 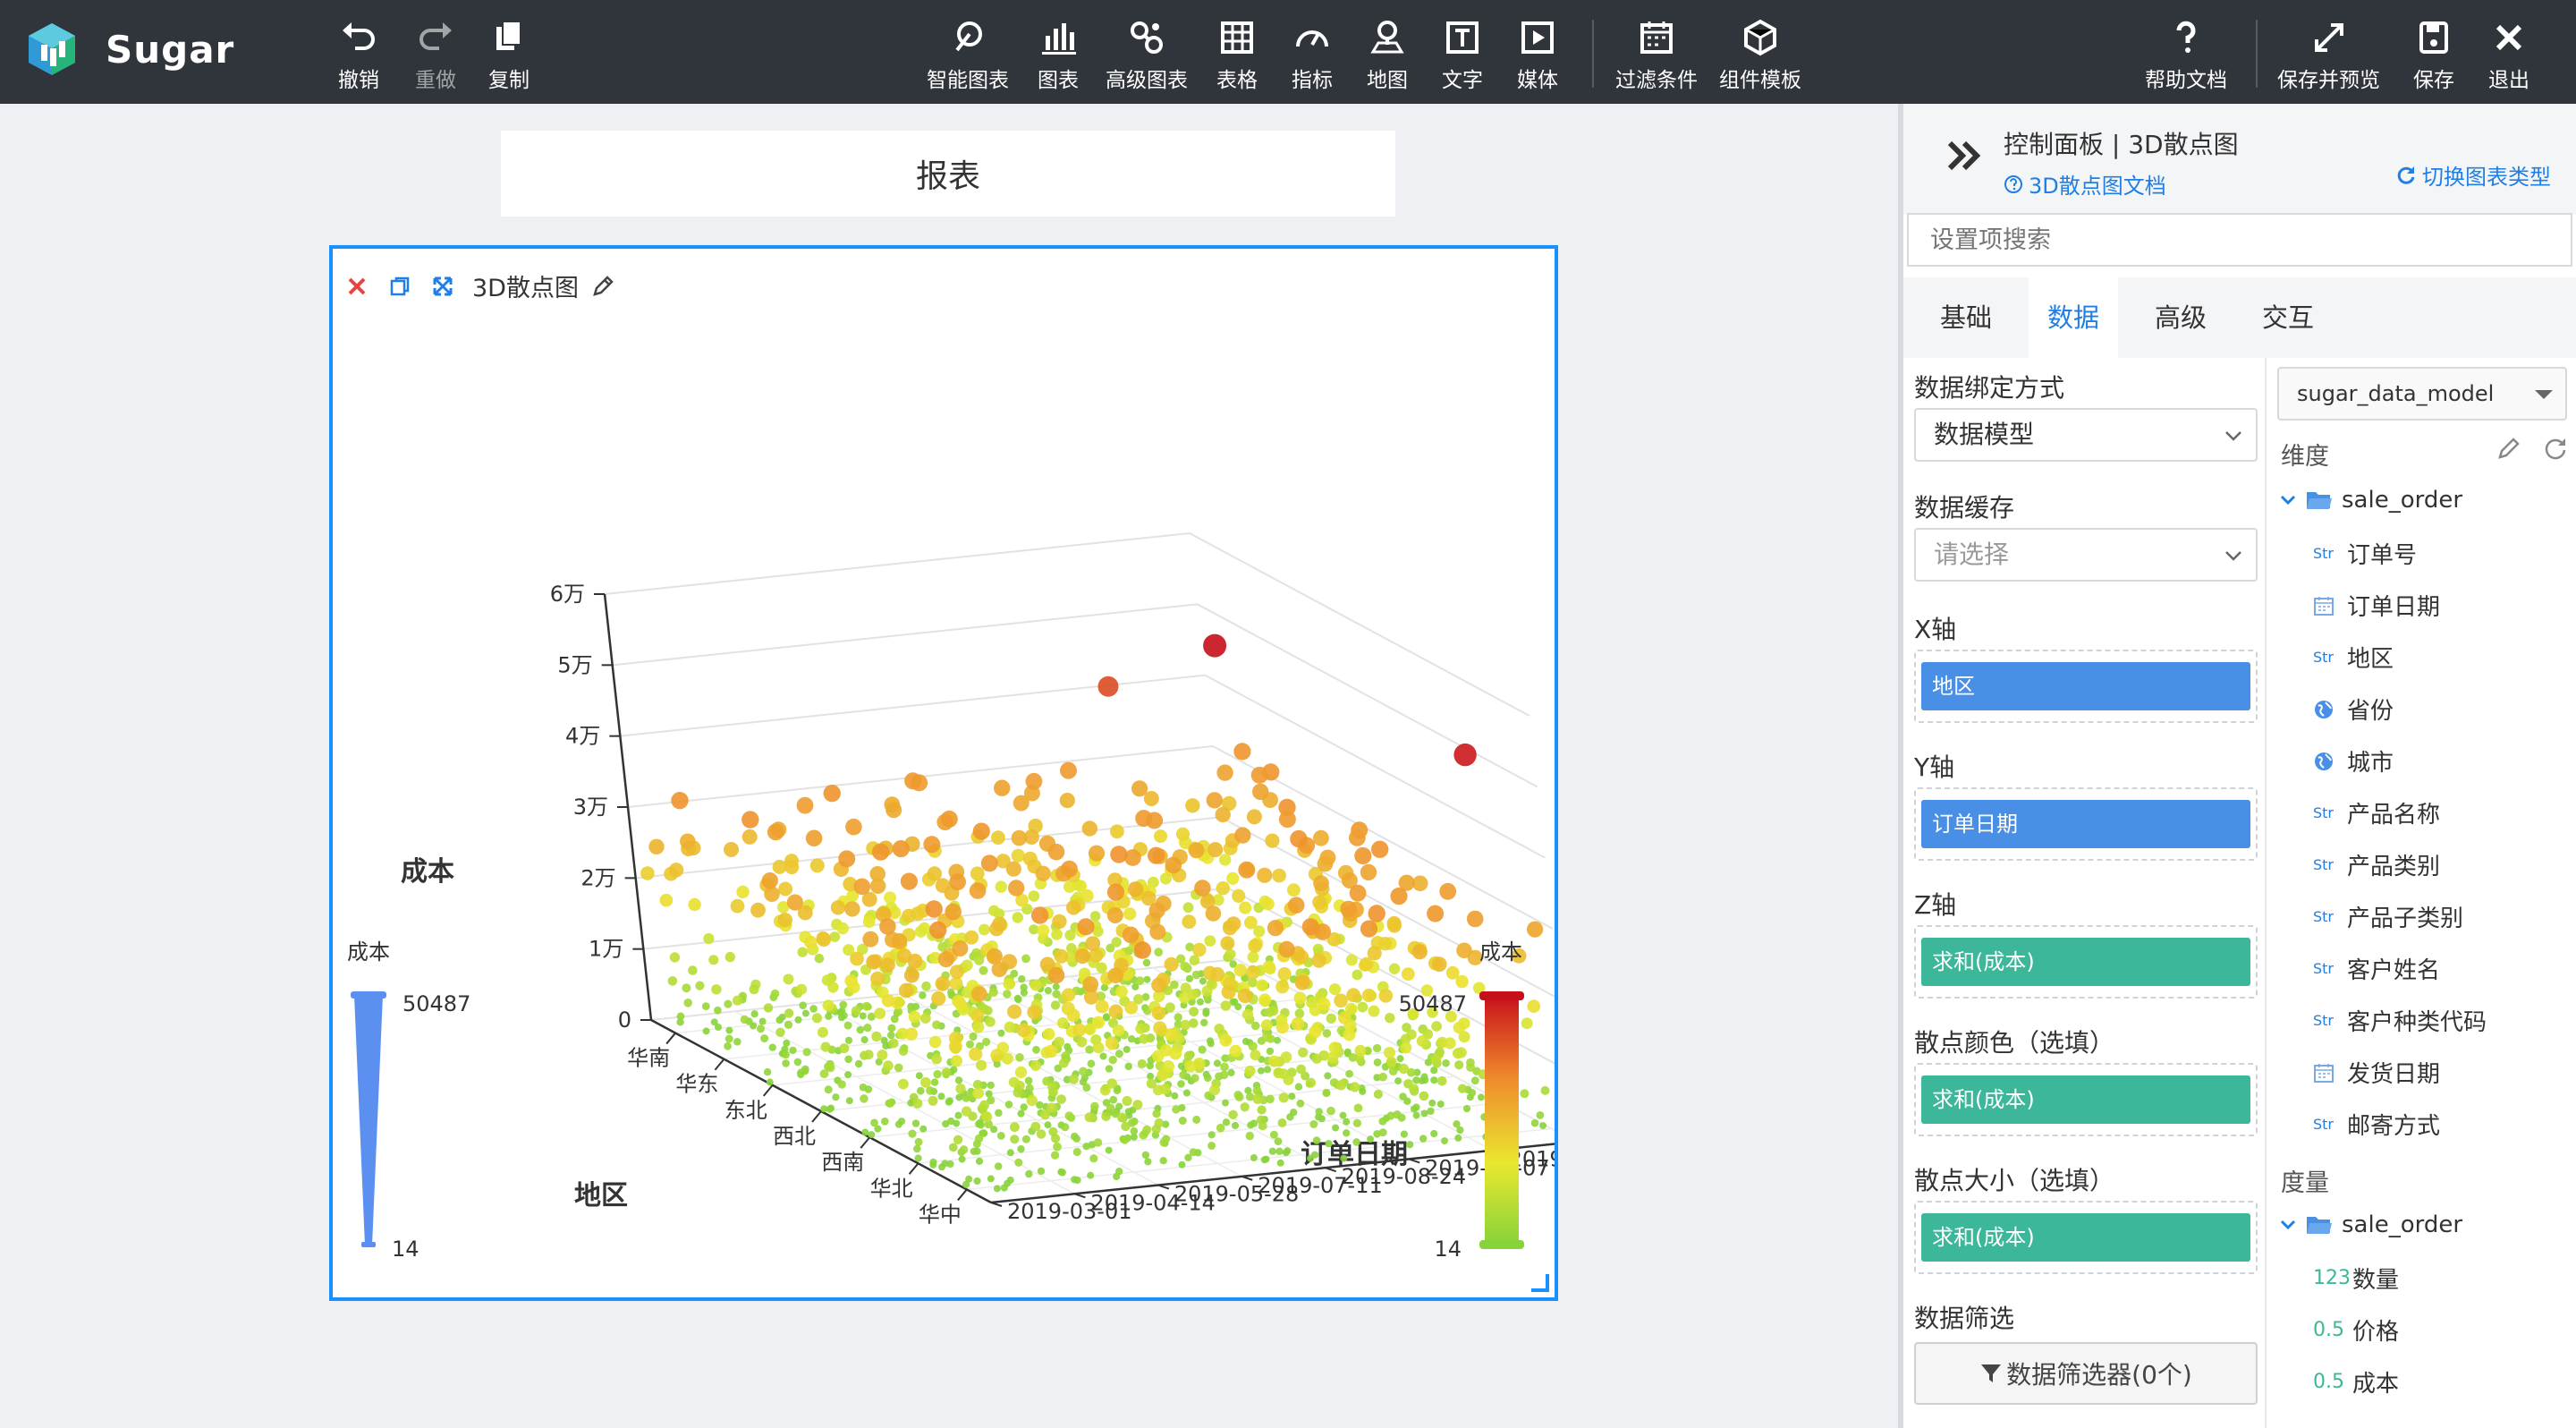 What do you see at coordinates (1656, 55) in the screenshot?
I see `filter-condition-button: 过滤条件` at bounding box center [1656, 55].